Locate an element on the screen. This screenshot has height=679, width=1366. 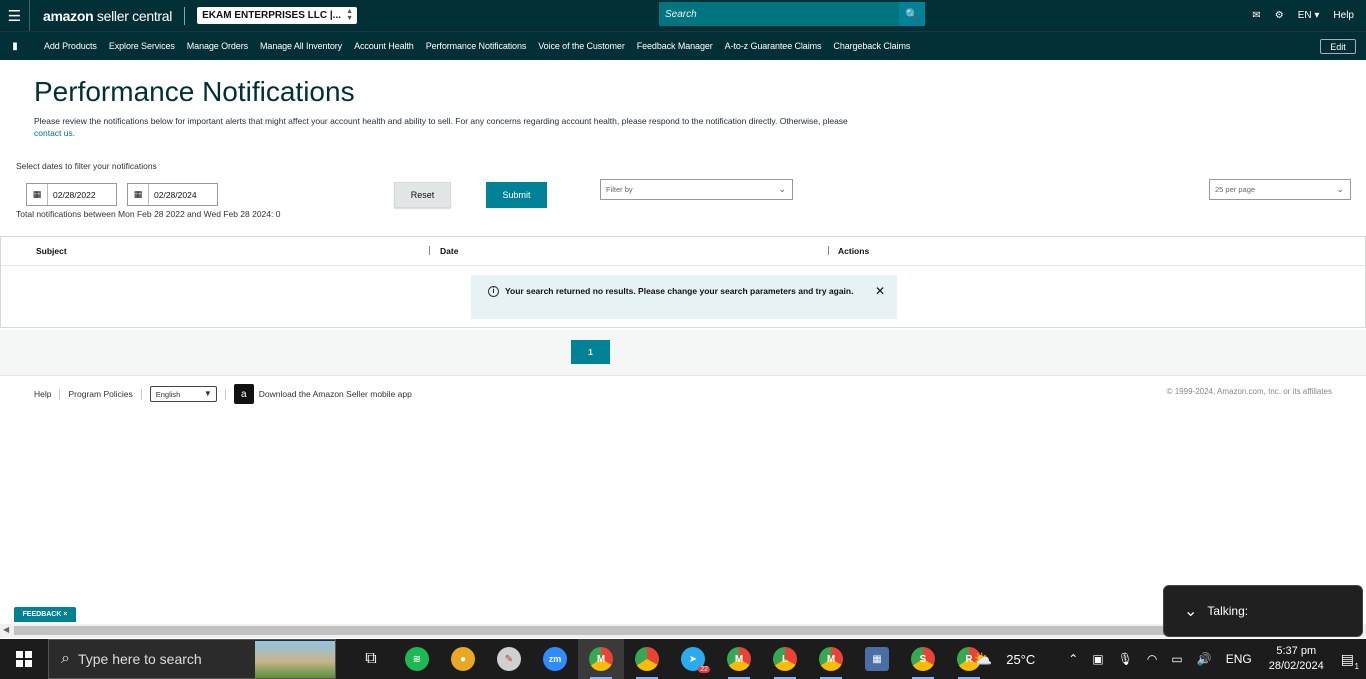
page-button-current: 1 is located at coordinates (590, 352).